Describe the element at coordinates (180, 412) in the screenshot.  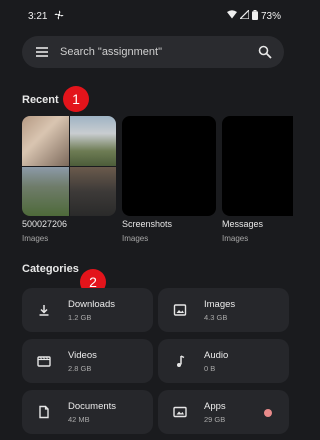
I see `apps-icon` at that location.